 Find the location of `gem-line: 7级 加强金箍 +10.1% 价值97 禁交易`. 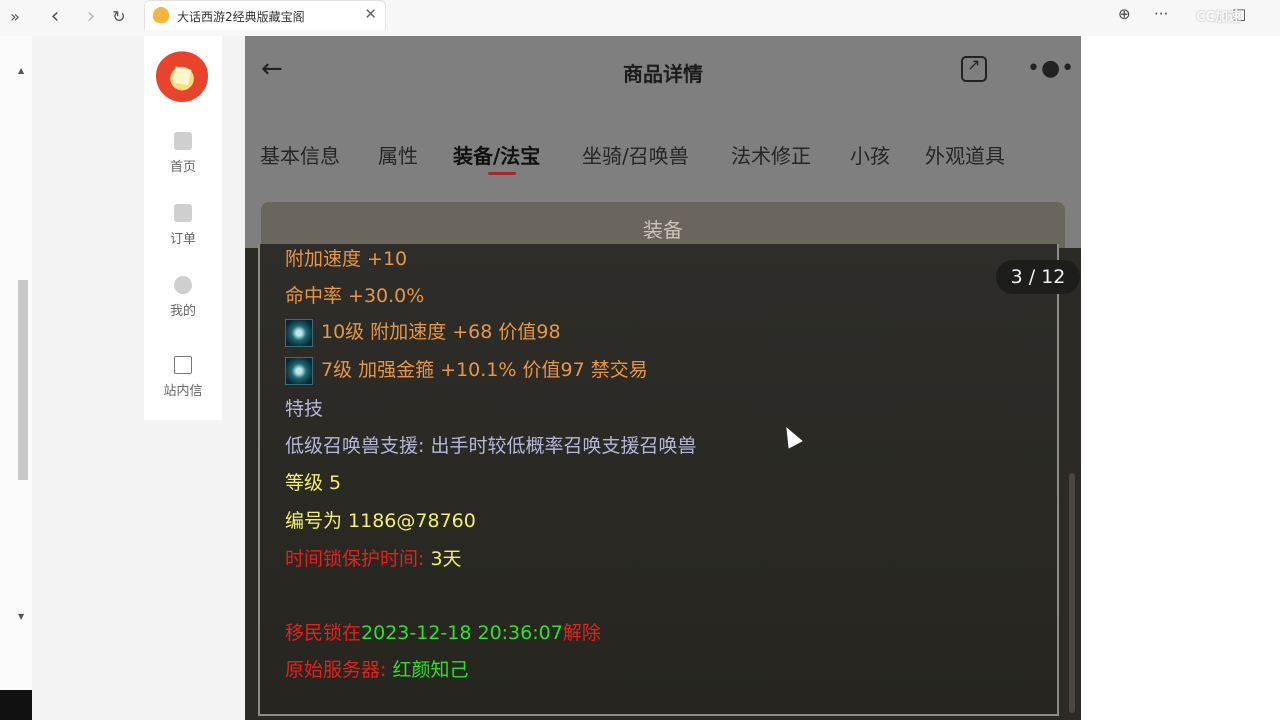

gem-line: 7级 加强金箍 +10.1% 价值97 禁交易 is located at coordinates (466, 370).